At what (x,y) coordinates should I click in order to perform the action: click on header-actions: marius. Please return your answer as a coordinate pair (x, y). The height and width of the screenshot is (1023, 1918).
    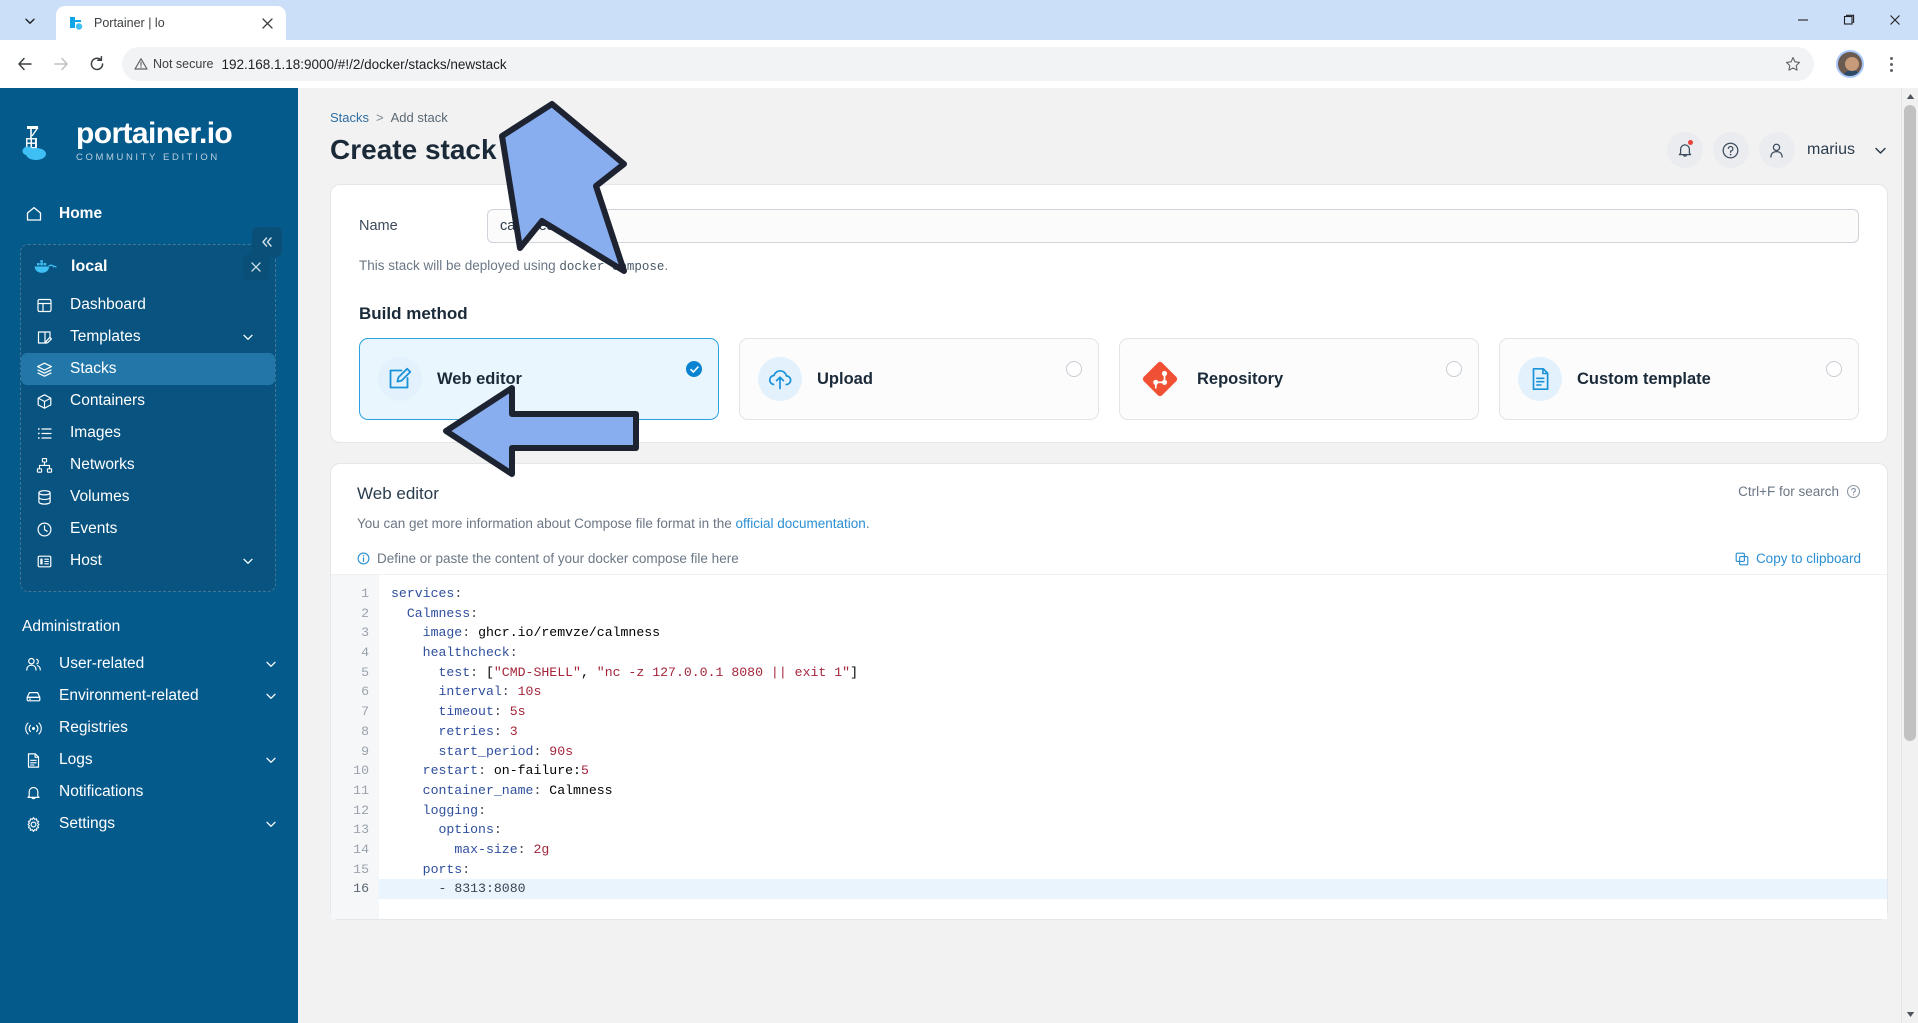
    Looking at the image, I should click on (1777, 137).